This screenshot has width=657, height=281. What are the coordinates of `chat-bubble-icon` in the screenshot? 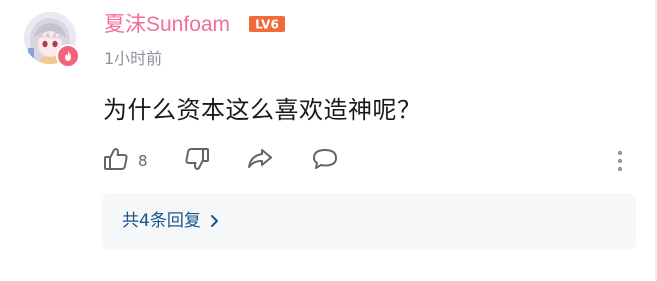 It's located at (325, 161).